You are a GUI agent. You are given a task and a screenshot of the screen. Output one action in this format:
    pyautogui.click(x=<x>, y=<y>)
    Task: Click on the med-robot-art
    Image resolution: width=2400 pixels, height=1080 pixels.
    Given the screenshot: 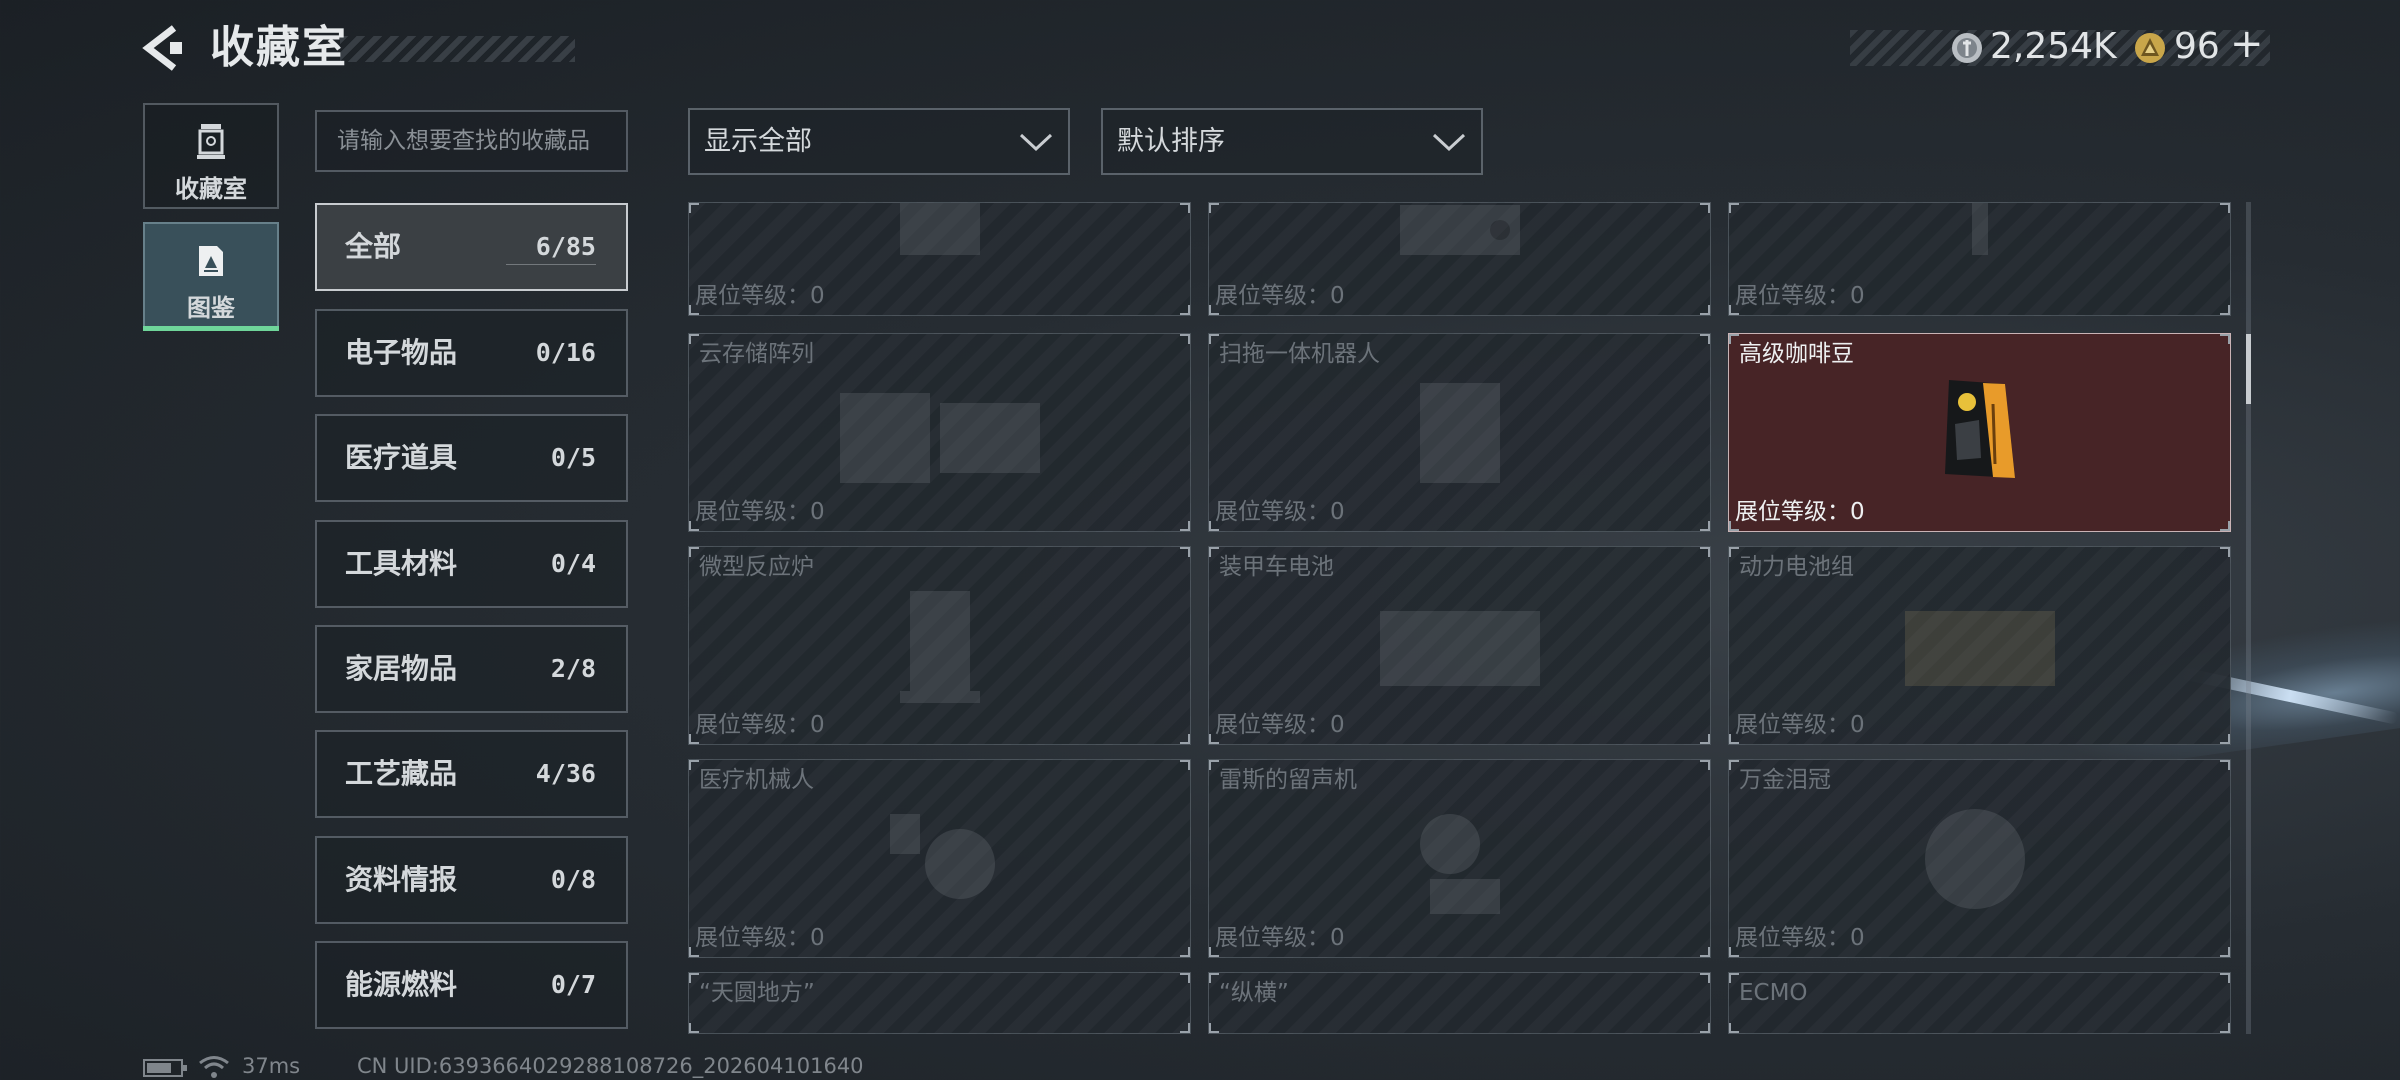 What is the action you would take?
    pyautogui.click(x=942, y=856)
    